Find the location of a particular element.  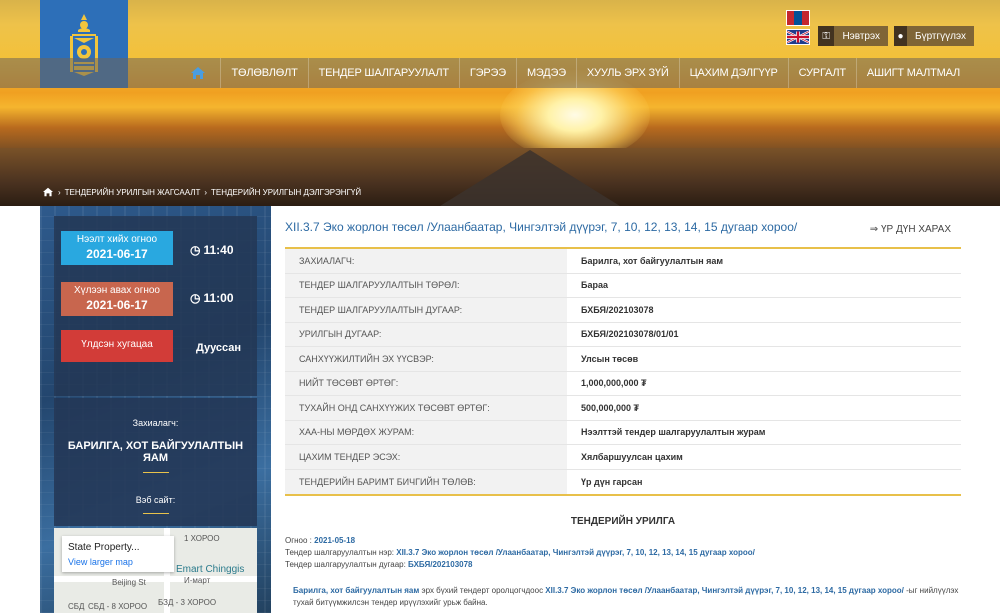

open-date-label: Нээлт хийх огноо is located at coordinates (117, 239).